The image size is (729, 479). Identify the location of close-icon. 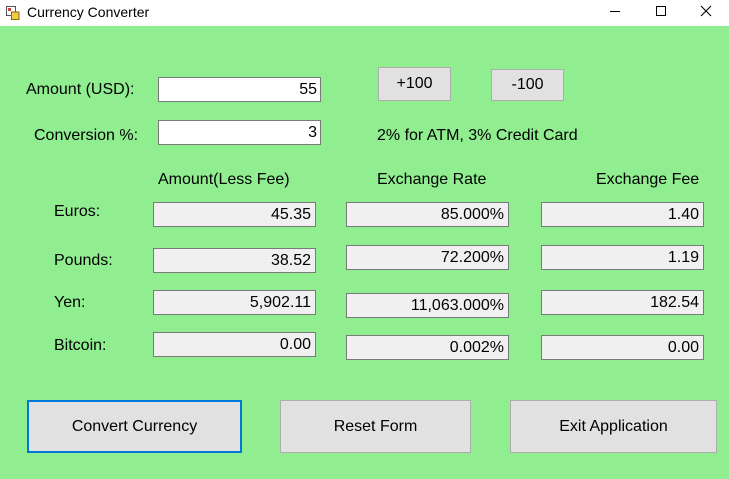
(706, 13).